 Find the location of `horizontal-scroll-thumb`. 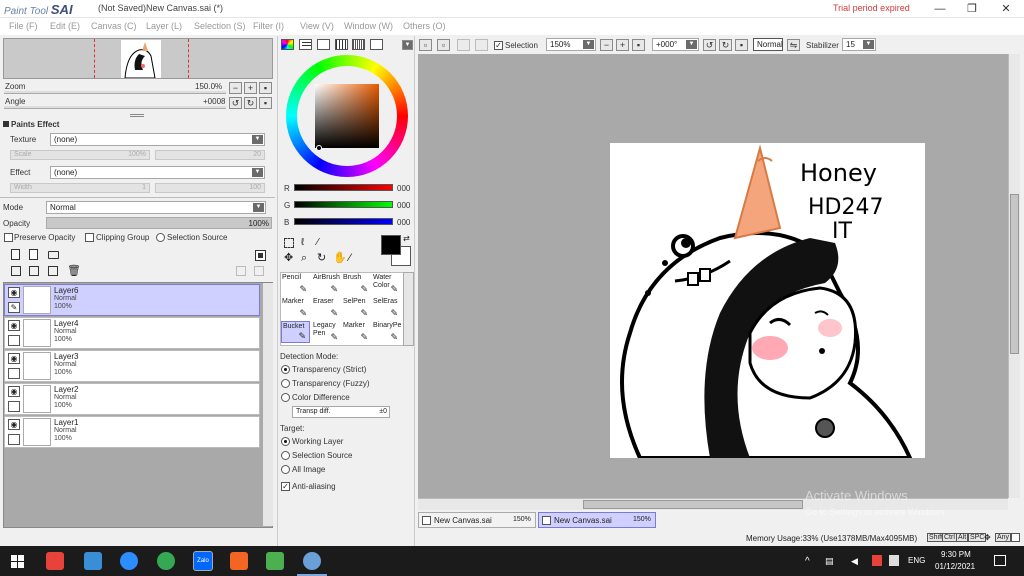

horizontal-scroll-thumb is located at coordinates (693, 504).